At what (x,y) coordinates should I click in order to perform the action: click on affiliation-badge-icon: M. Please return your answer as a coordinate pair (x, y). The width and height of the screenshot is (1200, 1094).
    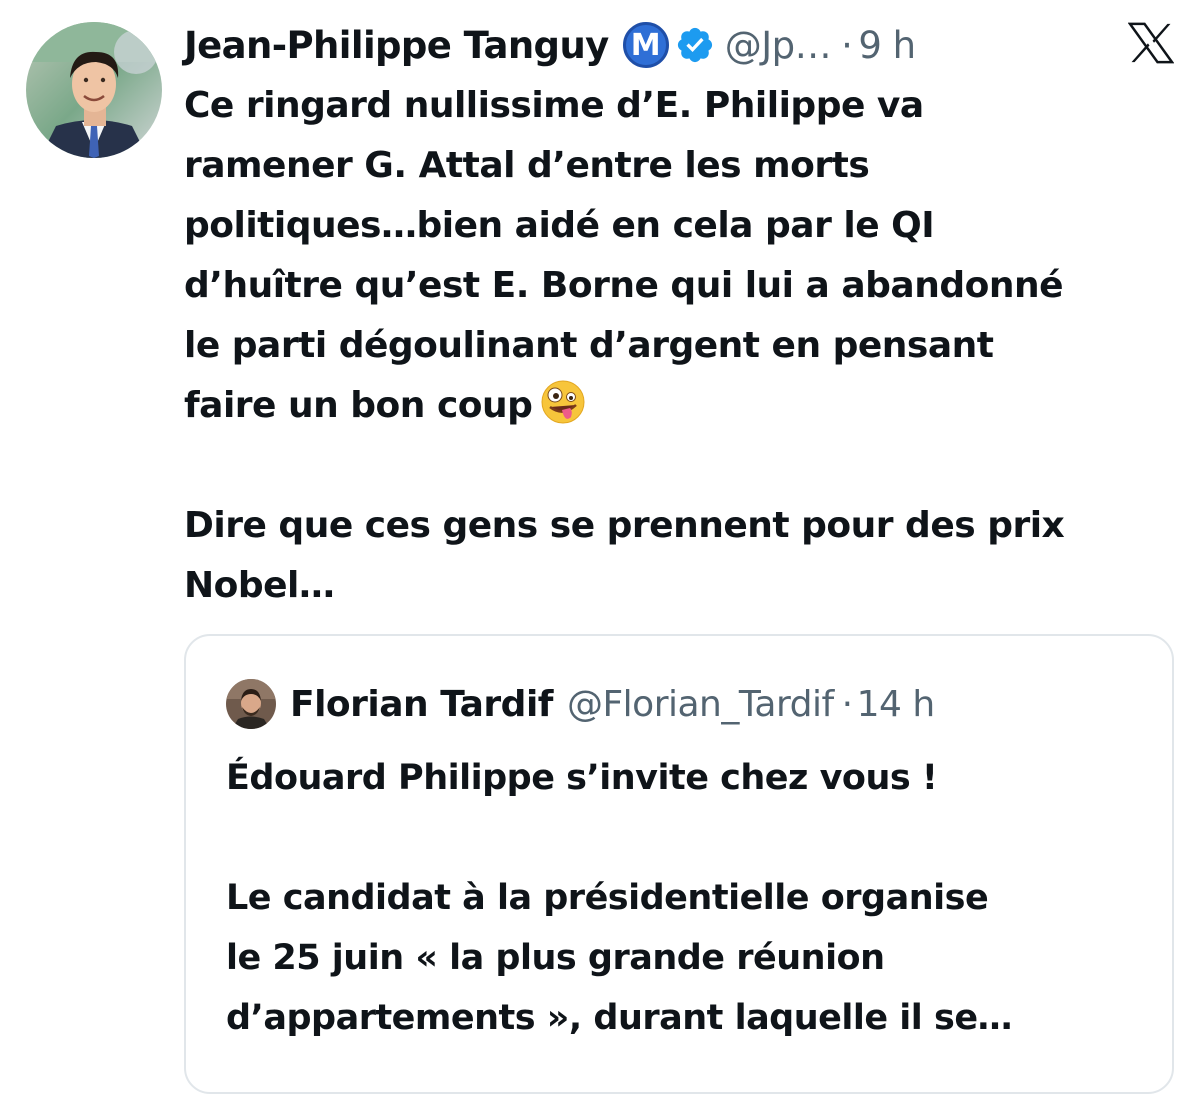
    Looking at the image, I should click on (645, 45).